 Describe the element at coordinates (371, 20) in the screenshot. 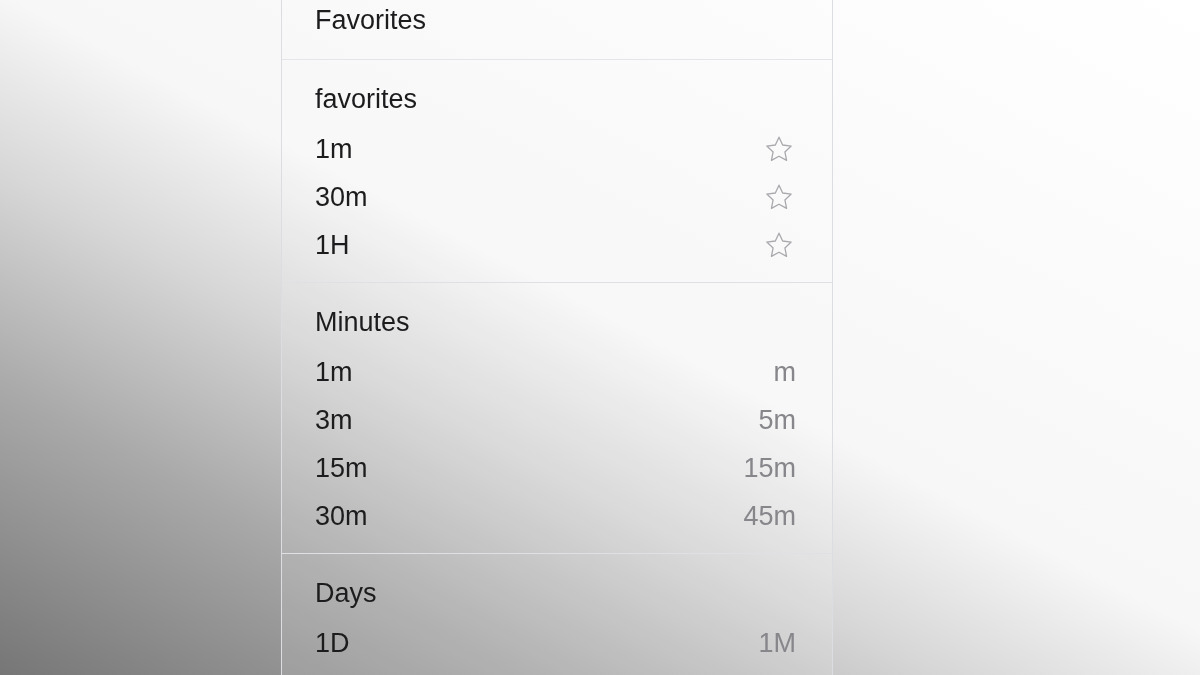

I see `panel-title: Favorites` at that location.